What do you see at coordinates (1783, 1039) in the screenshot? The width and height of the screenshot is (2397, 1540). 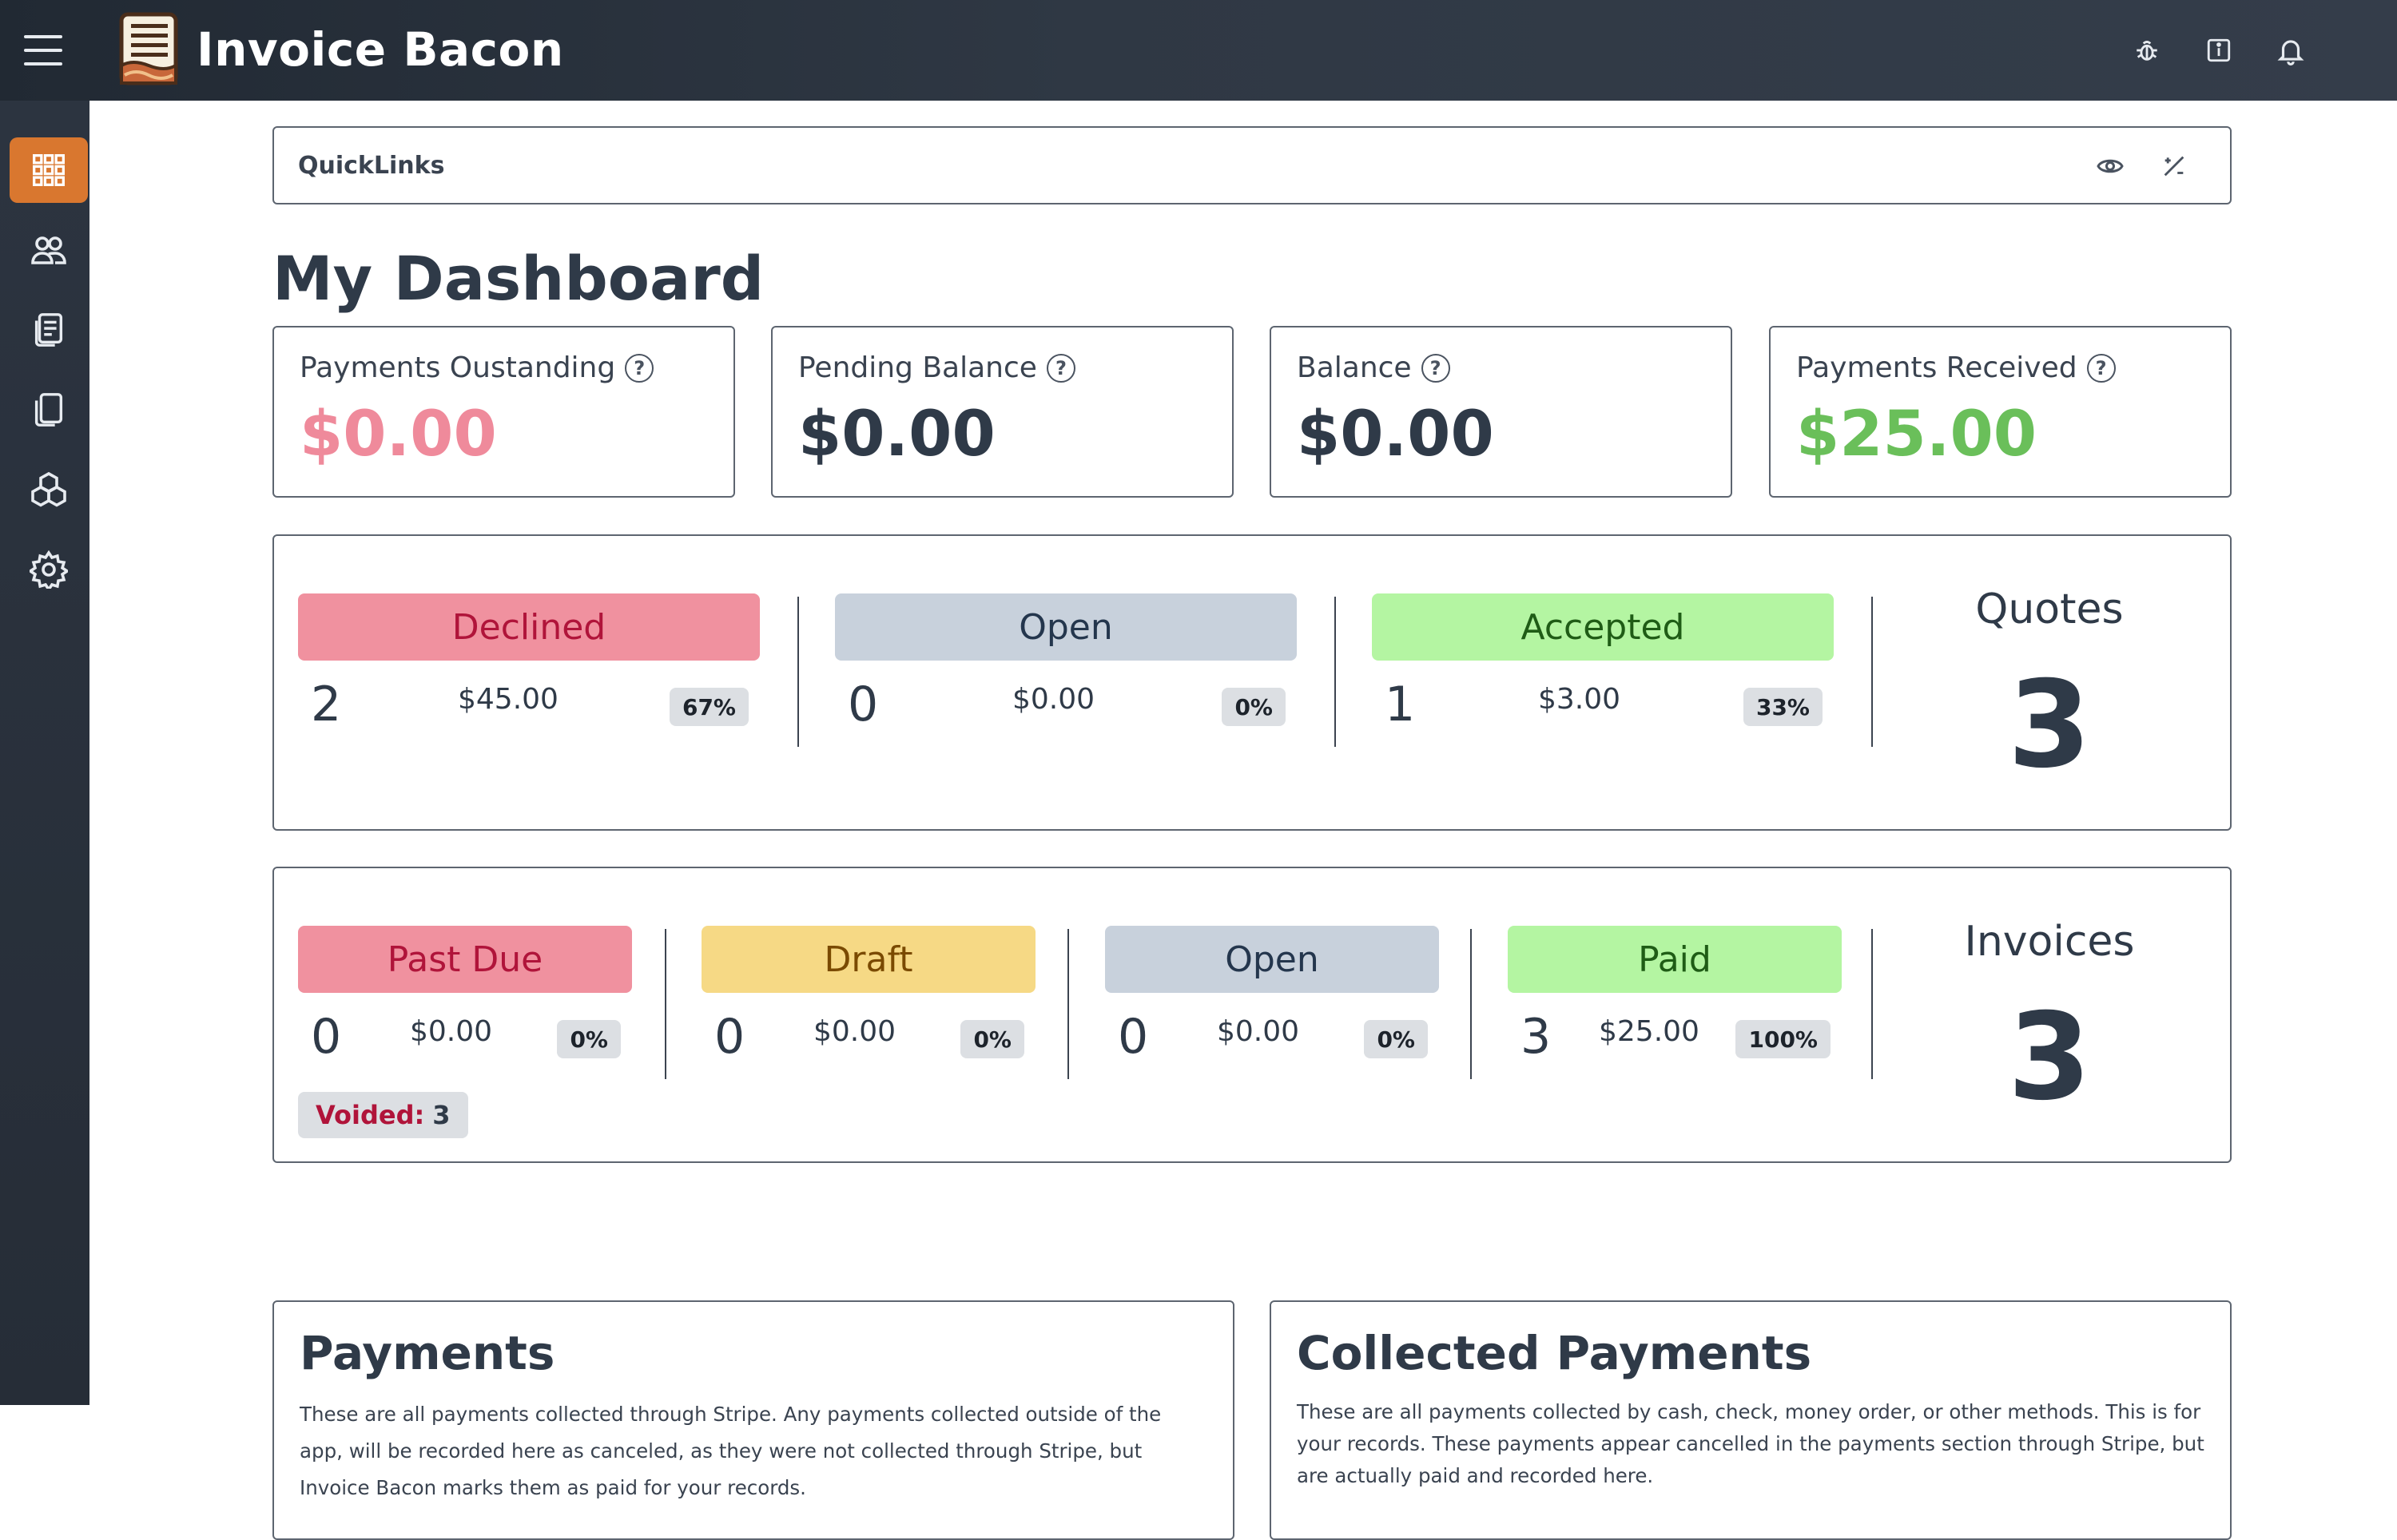 I see `status-percent: 100%` at bounding box center [1783, 1039].